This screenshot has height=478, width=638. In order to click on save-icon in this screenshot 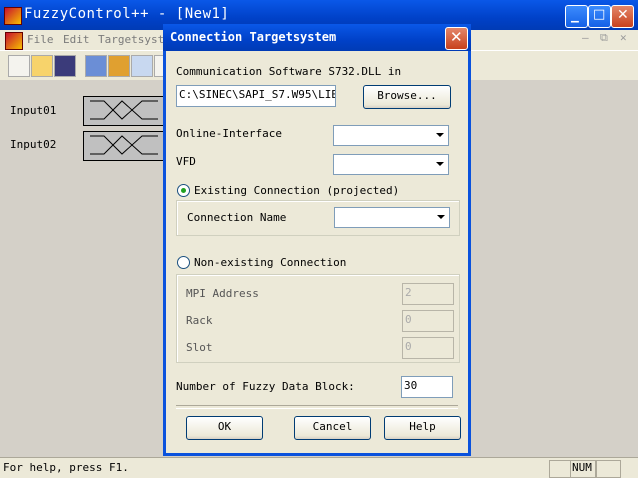, I will do `click(65, 66)`.